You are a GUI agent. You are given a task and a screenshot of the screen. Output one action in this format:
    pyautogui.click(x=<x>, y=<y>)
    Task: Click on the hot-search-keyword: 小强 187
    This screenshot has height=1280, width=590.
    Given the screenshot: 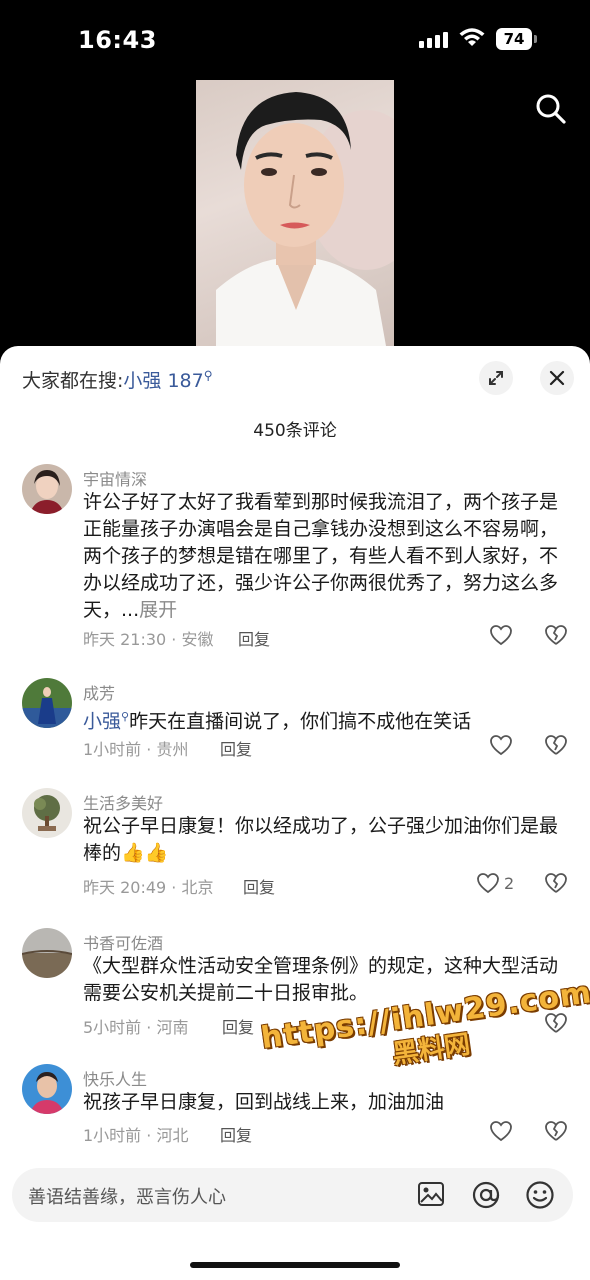 What is the action you would take?
    pyautogui.click(x=163, y=381)
    